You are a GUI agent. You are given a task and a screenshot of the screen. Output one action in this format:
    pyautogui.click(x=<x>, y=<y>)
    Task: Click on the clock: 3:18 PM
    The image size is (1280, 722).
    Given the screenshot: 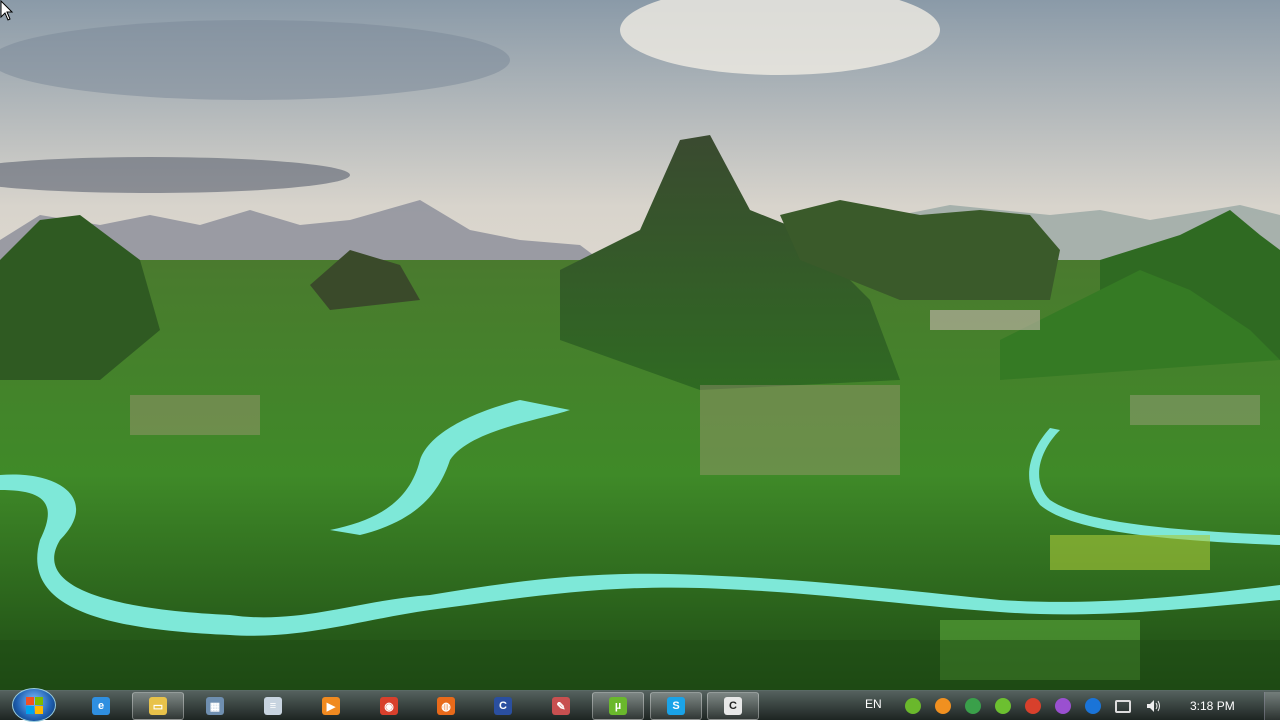 What is the action you would take?
    pyautogui.click(x=1212, y=706)
    